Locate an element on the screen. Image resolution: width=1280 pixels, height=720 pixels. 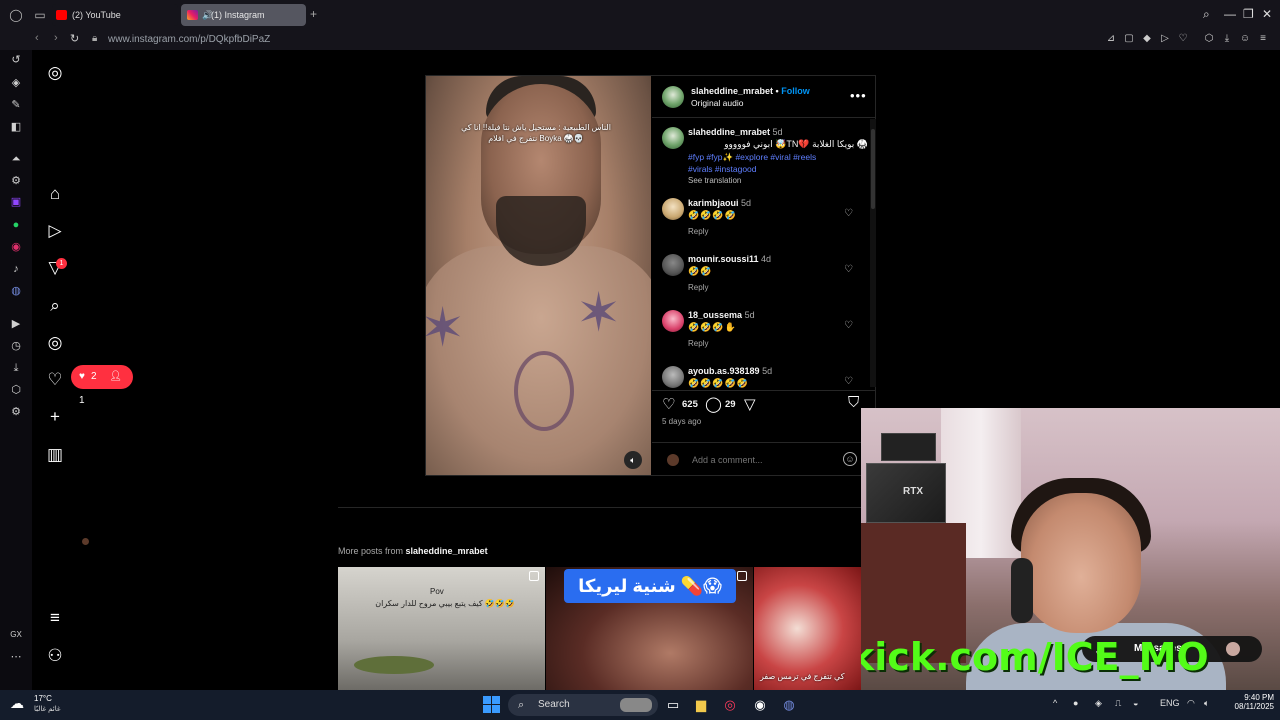
clock: 9:40 PM 08/11/2025 is located at coordinates (1251, 702).